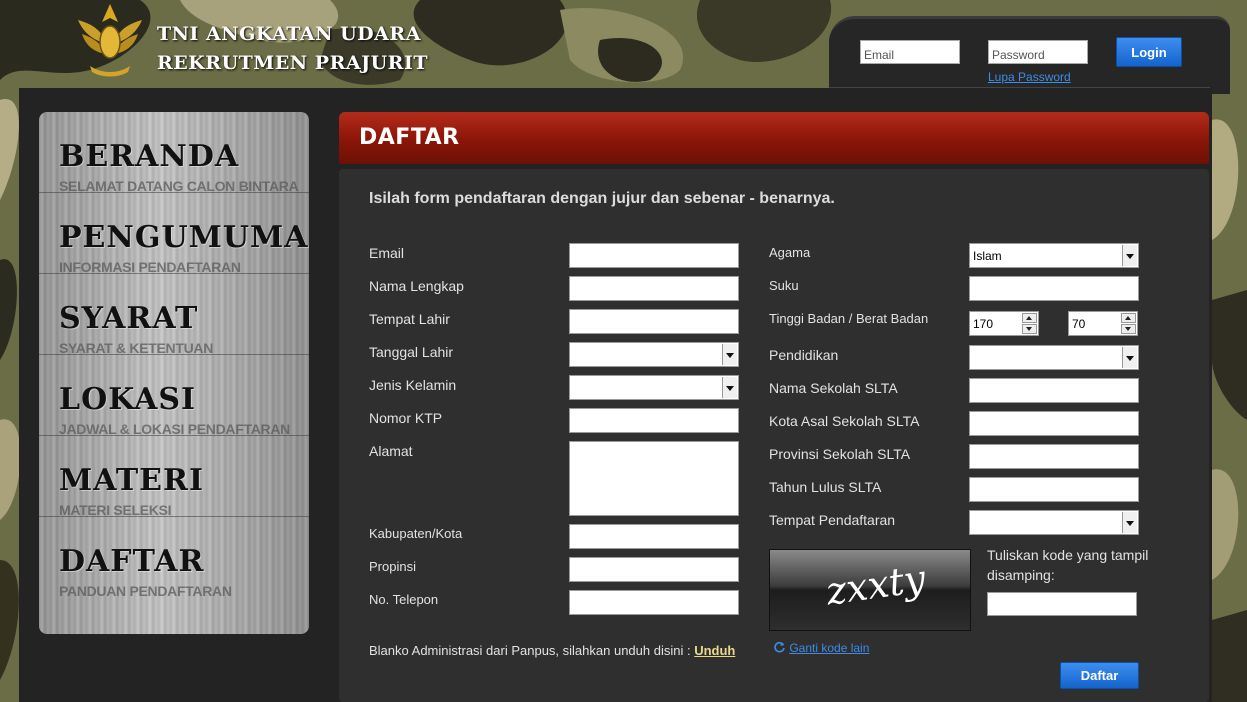  I want to click on alamat-textarea, so click(654, 478).